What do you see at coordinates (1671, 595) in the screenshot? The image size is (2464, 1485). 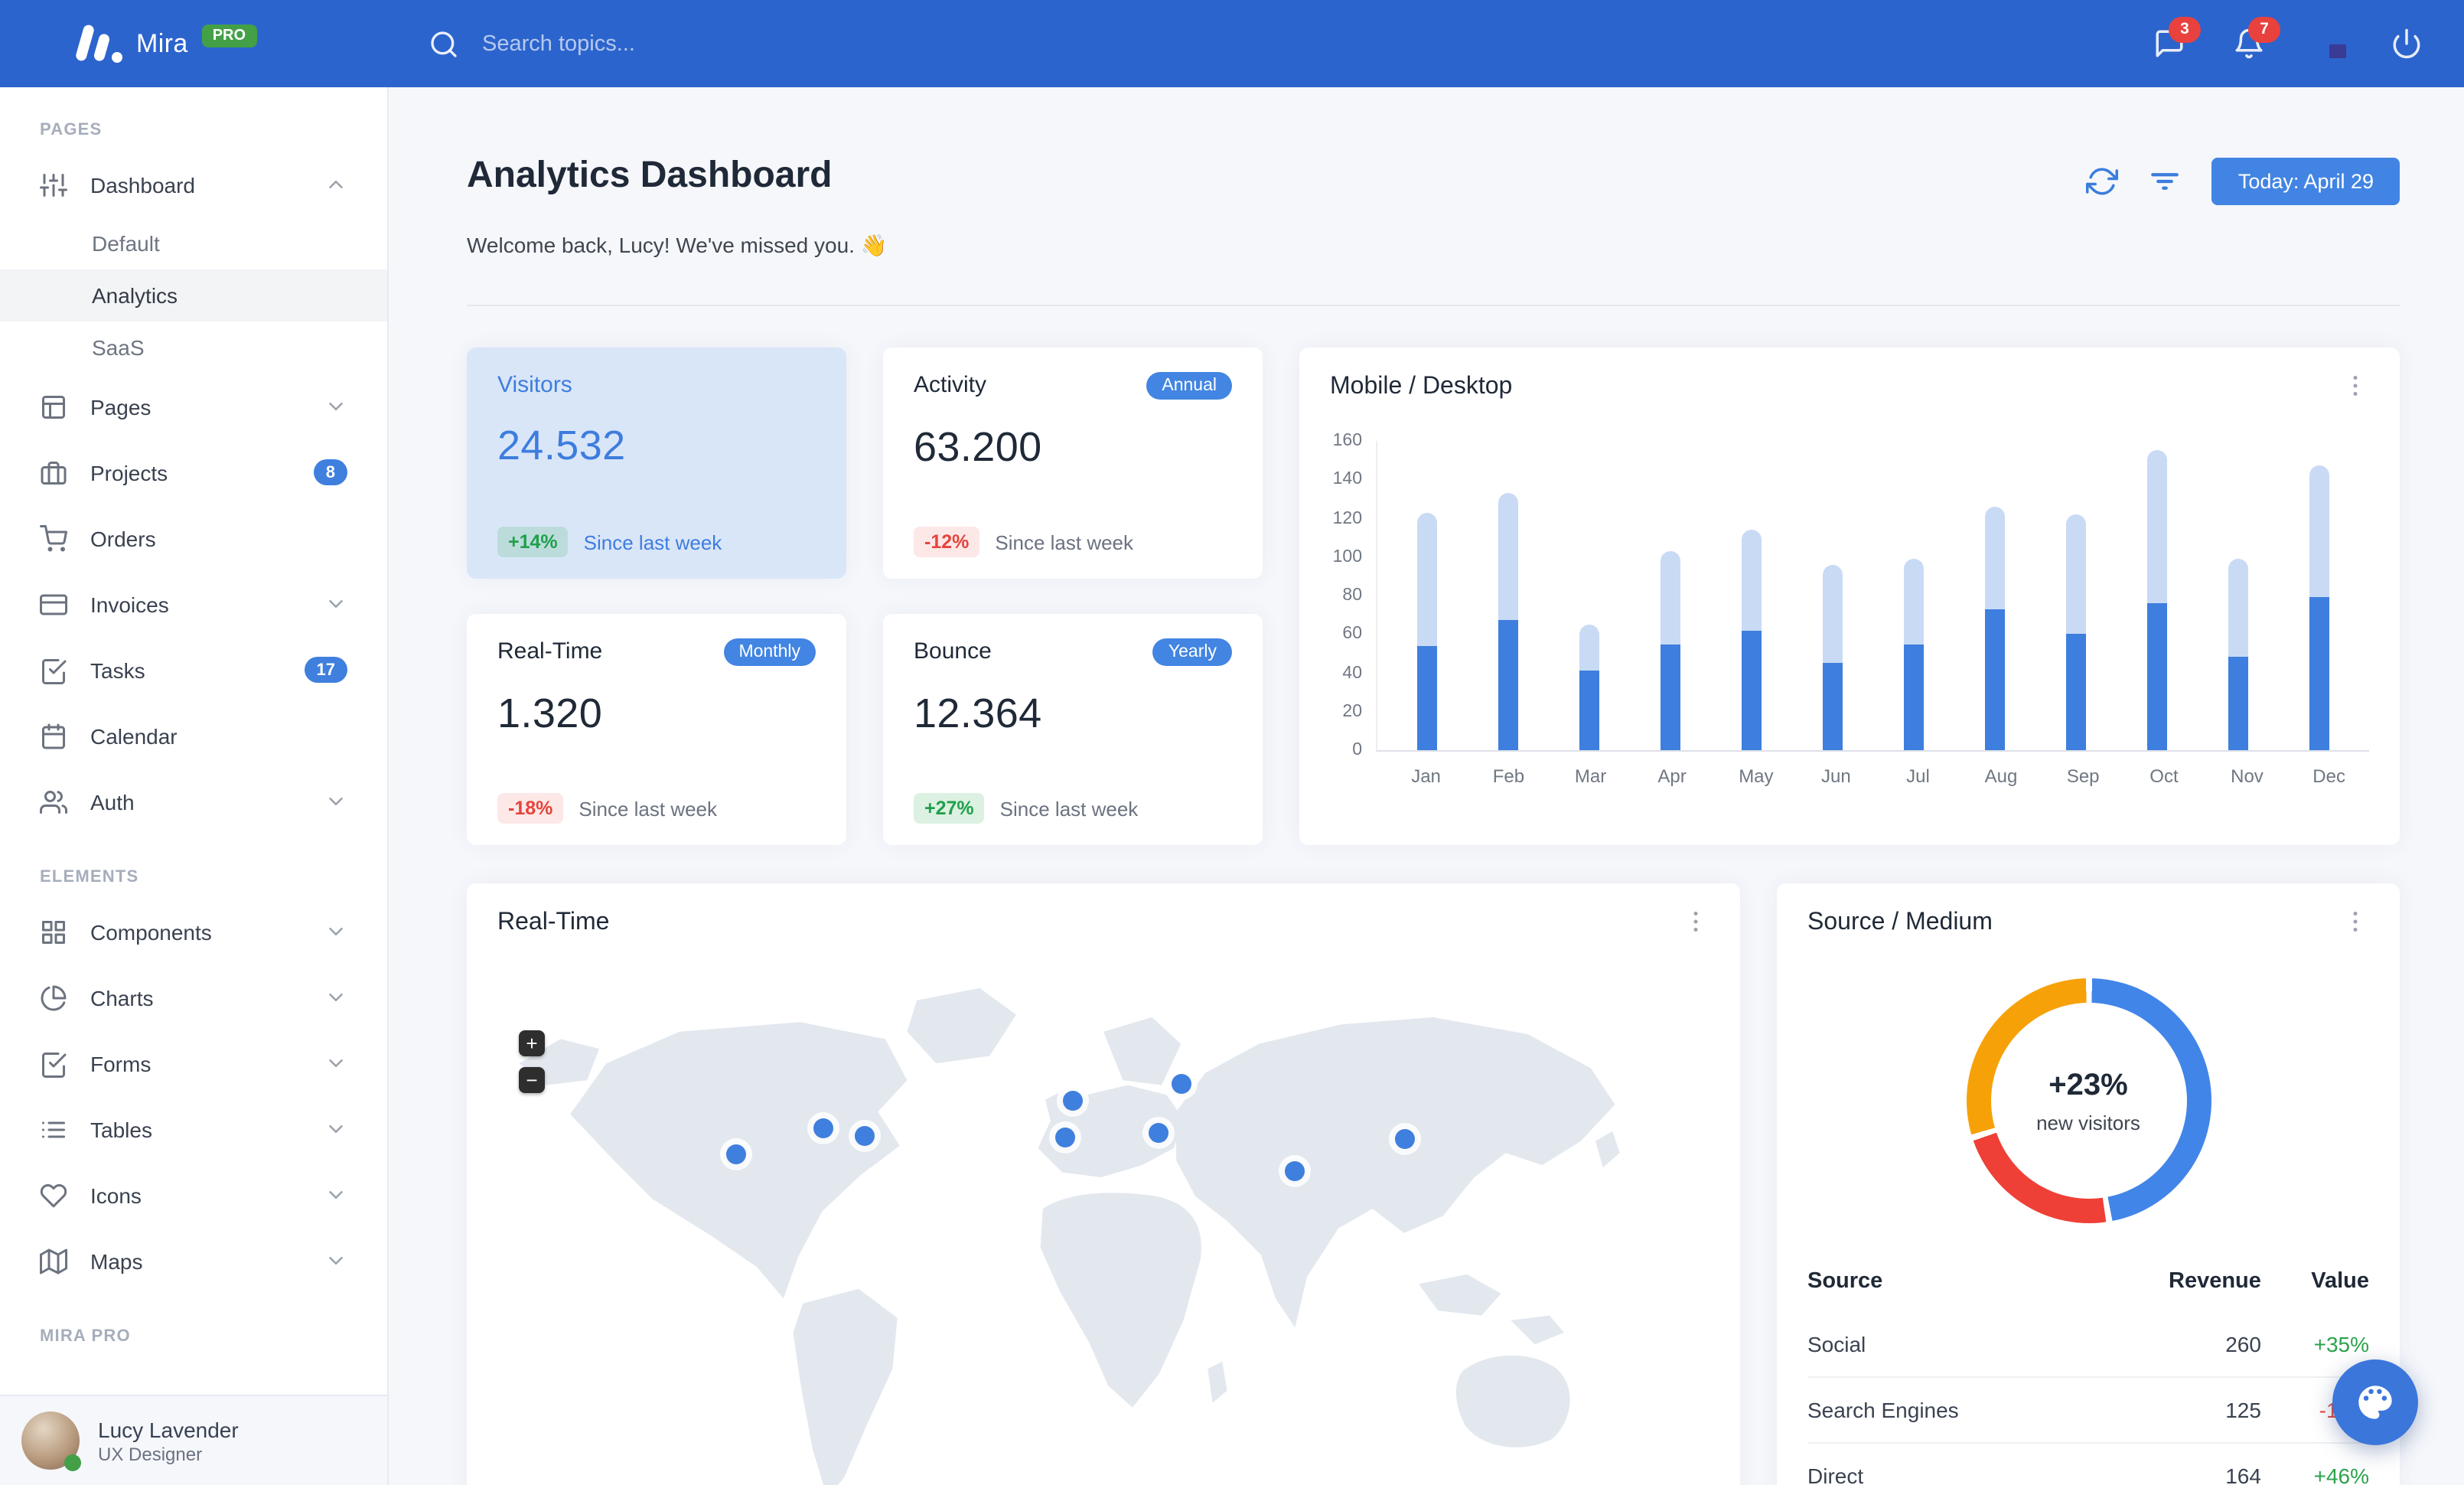 I see `bar-apr` at bounding box center [1671, 595].